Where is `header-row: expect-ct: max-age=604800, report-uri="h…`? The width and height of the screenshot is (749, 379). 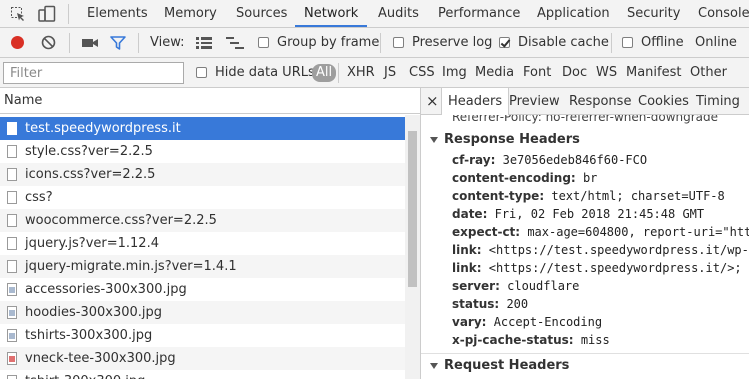
header-row: expect-ct: max-age=604800, report-uri="h… is located at coordinates (600, 232).